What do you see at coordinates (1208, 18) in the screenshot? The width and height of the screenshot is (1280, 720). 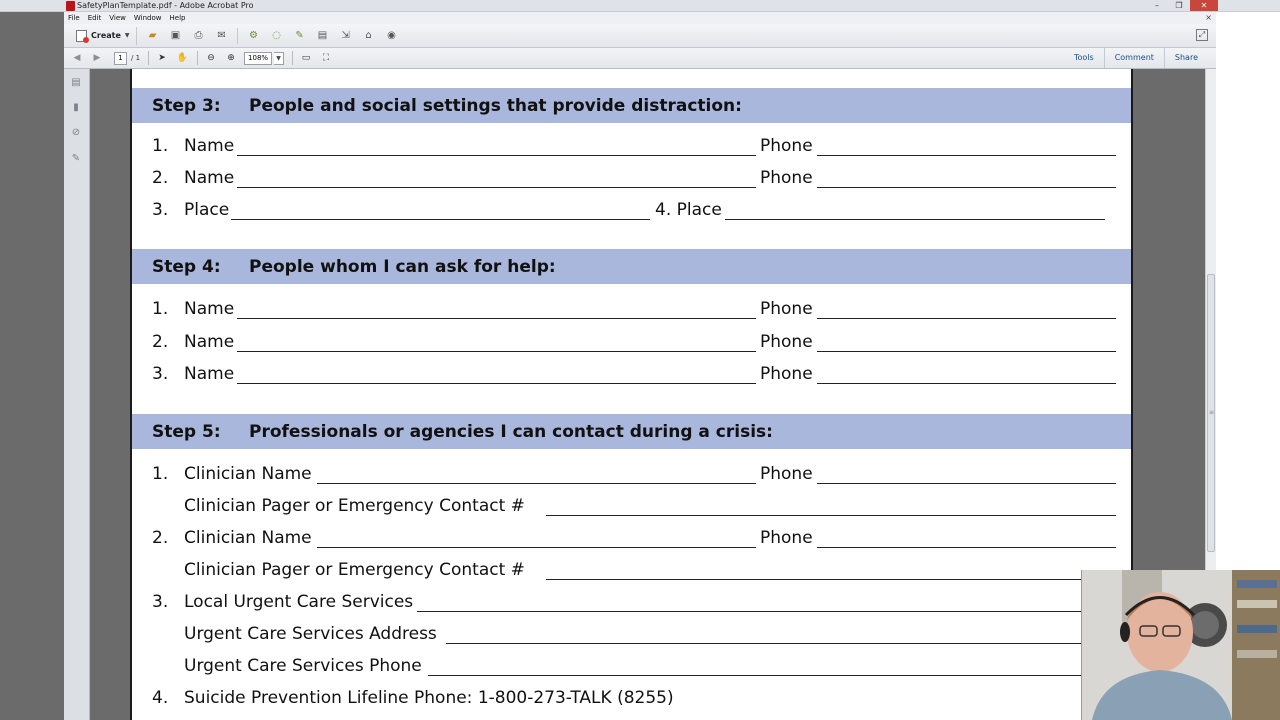 I see `close-document-icon: ×` at bounding box center [1208, 18].